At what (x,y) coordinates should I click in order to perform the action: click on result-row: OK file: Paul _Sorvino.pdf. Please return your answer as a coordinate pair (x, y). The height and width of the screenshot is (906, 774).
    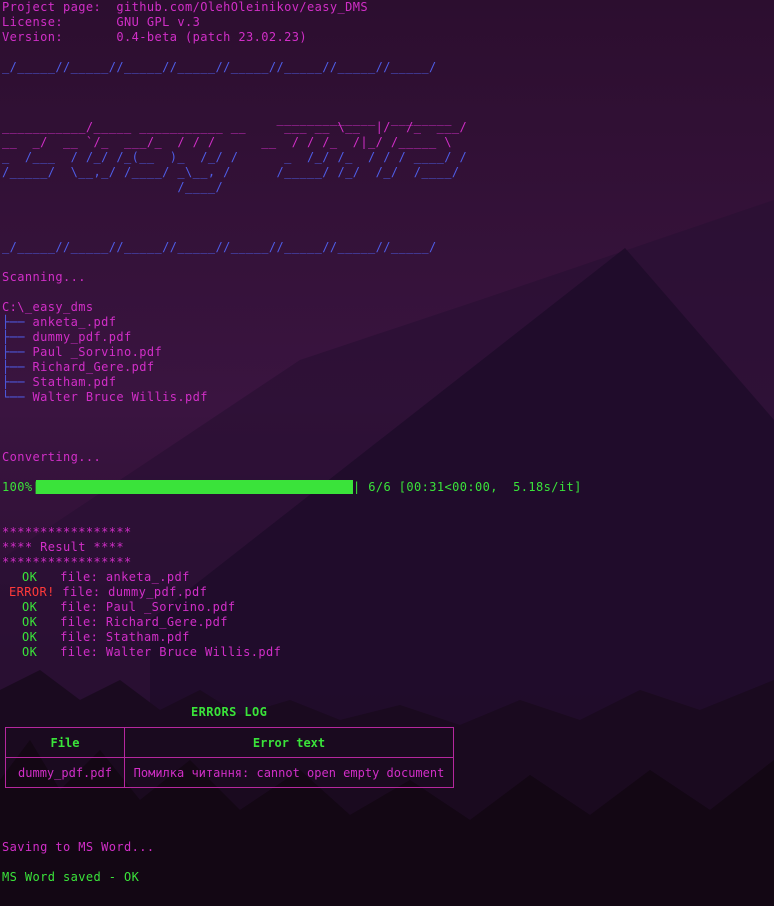
    Looking at the image, I should click on (129, 607).